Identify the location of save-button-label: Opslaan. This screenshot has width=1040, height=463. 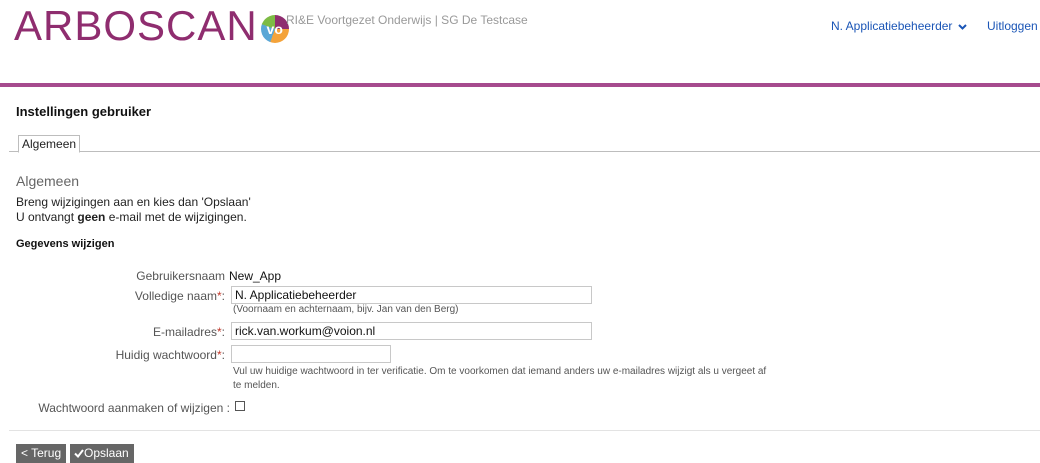
(106, 453).